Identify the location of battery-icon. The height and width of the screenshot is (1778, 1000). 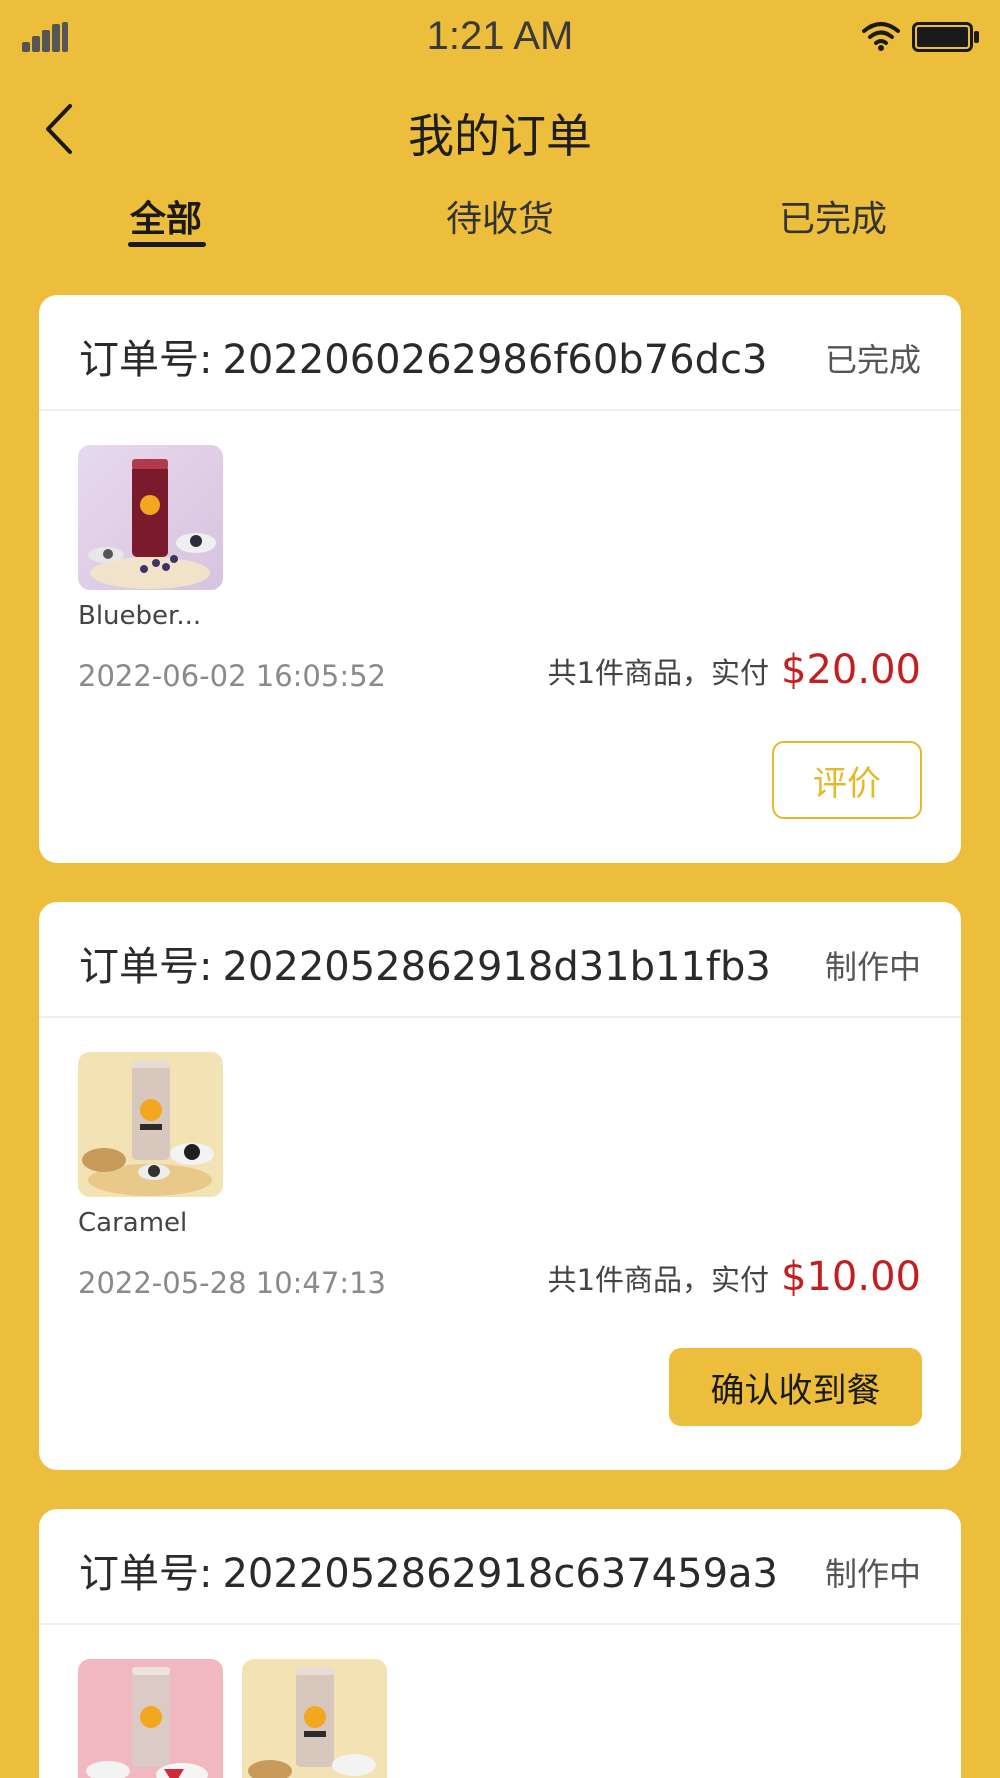
(945, 37).